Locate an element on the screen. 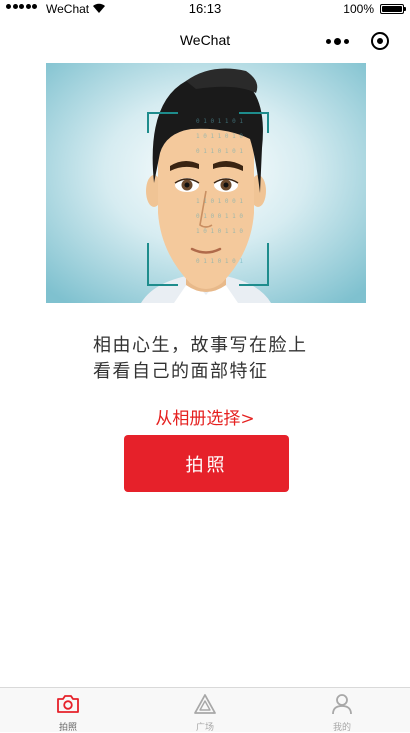  user-icon is located at coordinates (342, 704).